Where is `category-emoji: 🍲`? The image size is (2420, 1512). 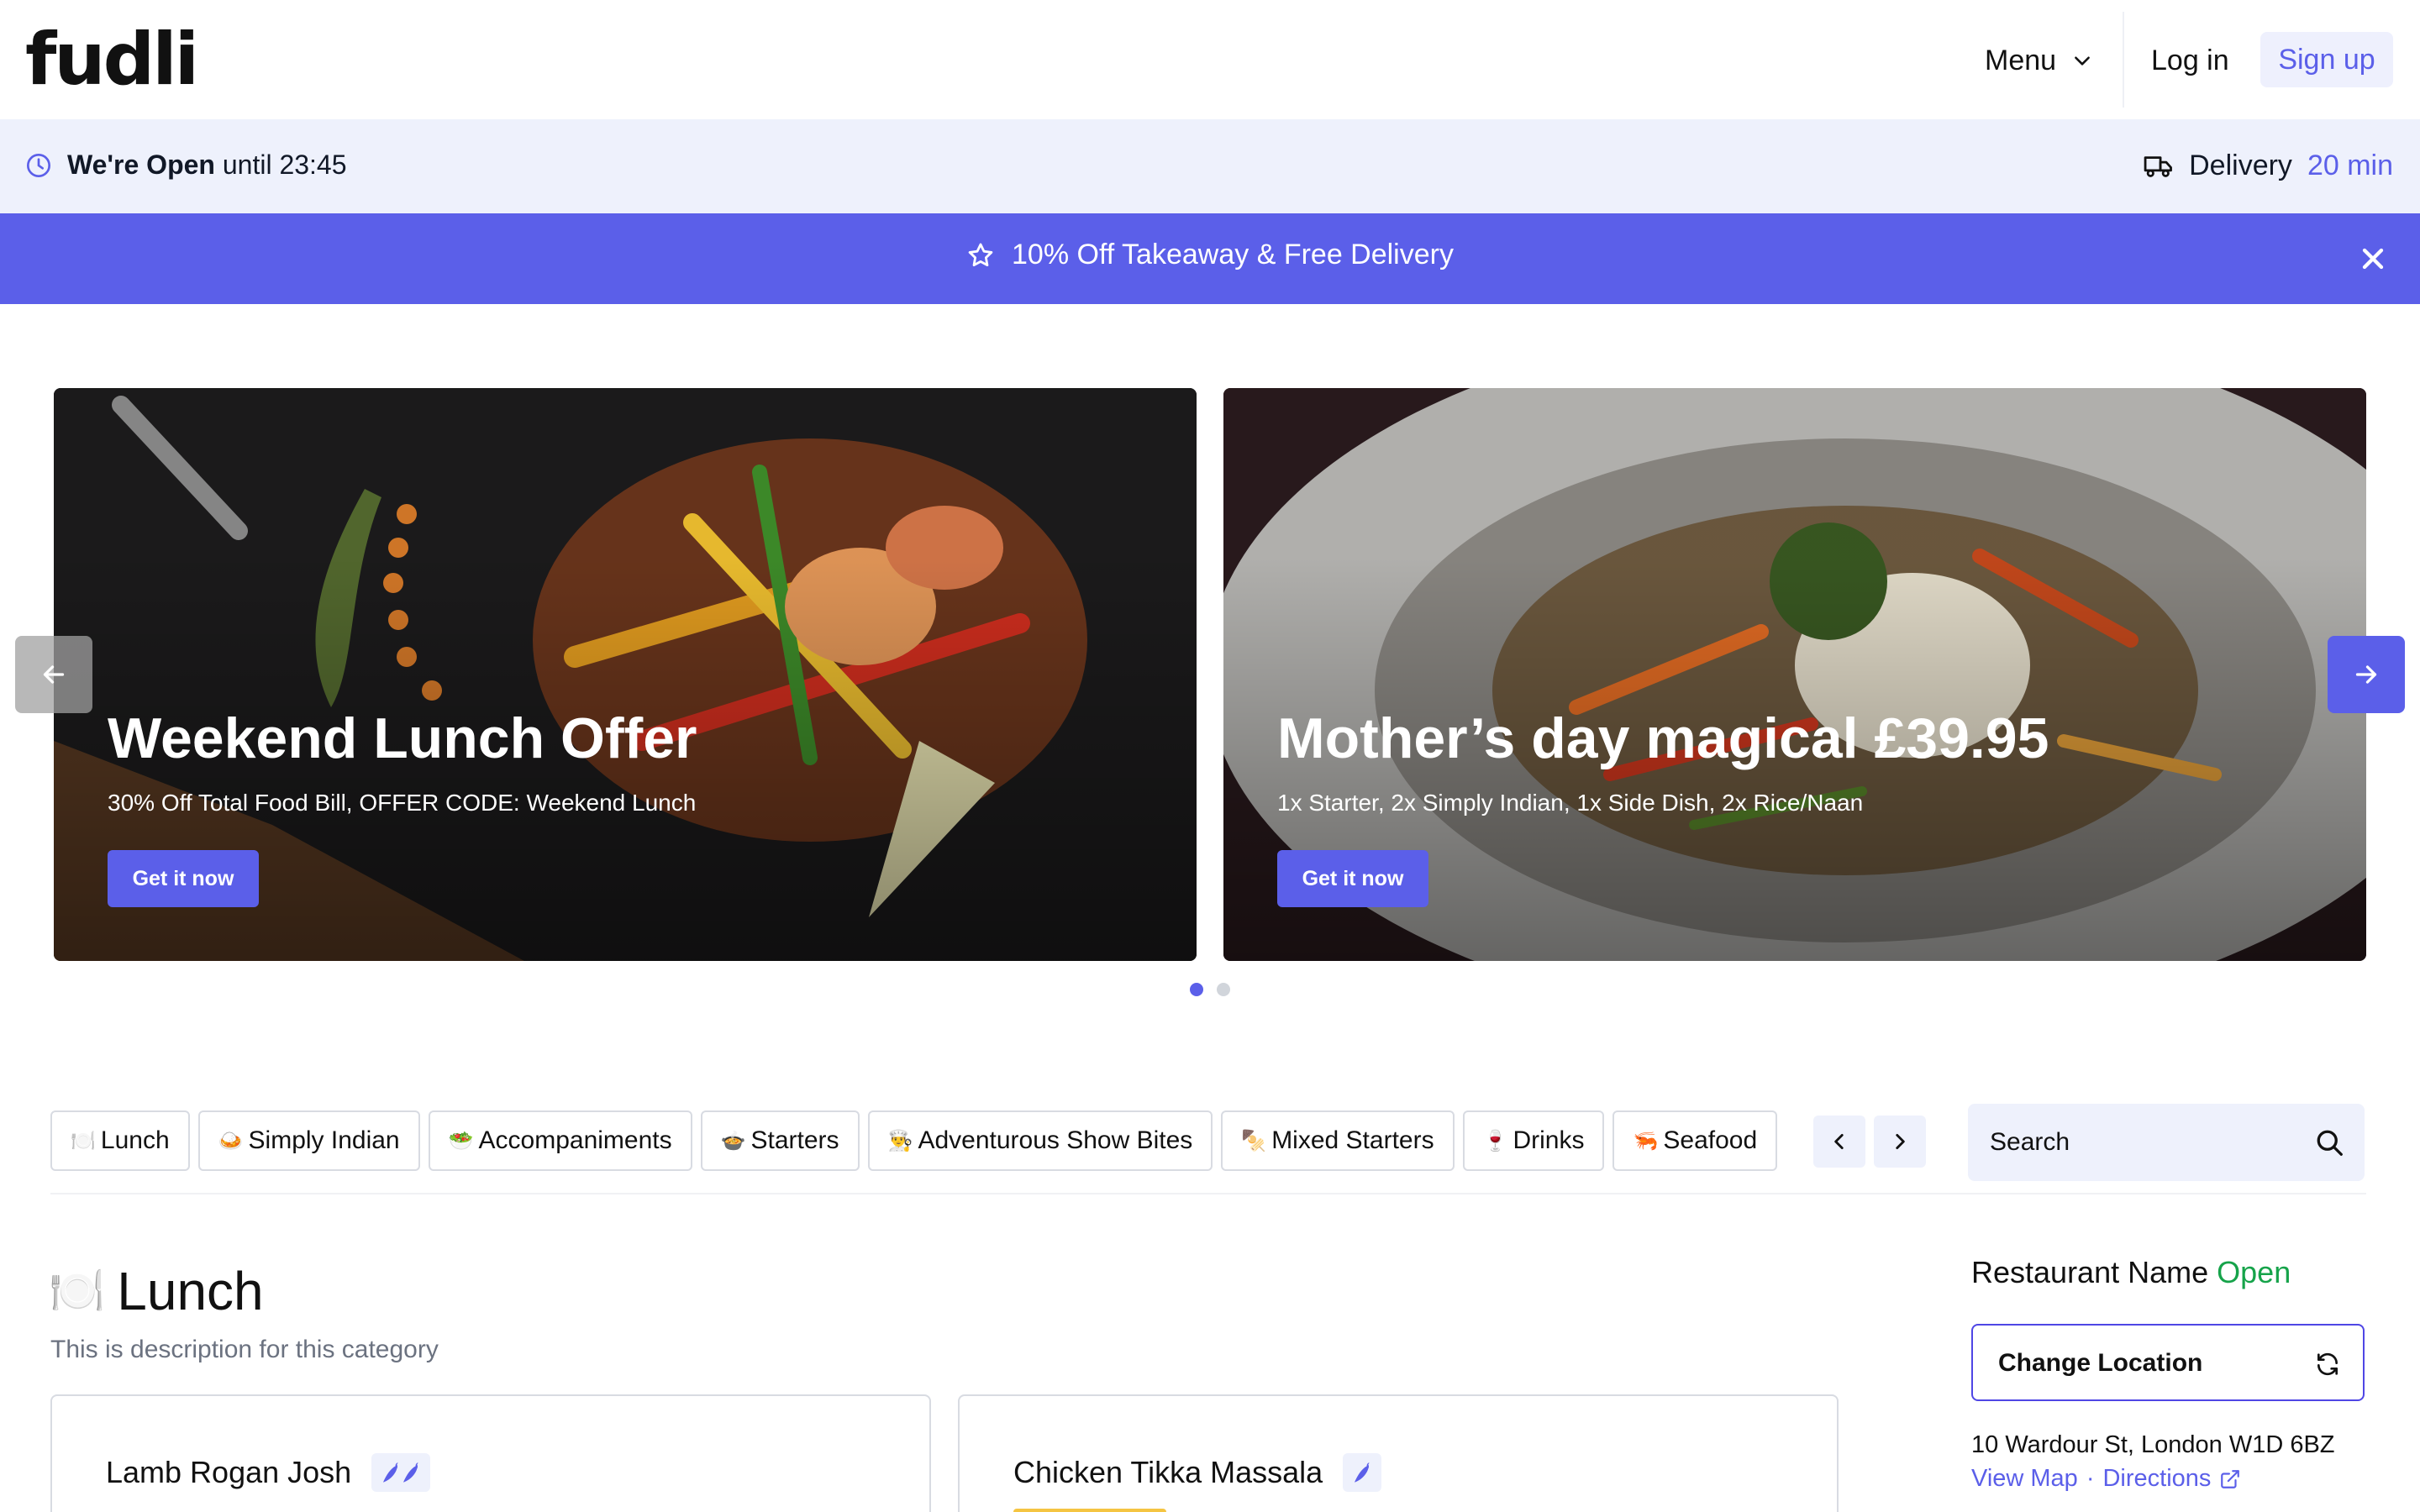 category-emoji: 🍲 is located at coordinates (733, 1140).